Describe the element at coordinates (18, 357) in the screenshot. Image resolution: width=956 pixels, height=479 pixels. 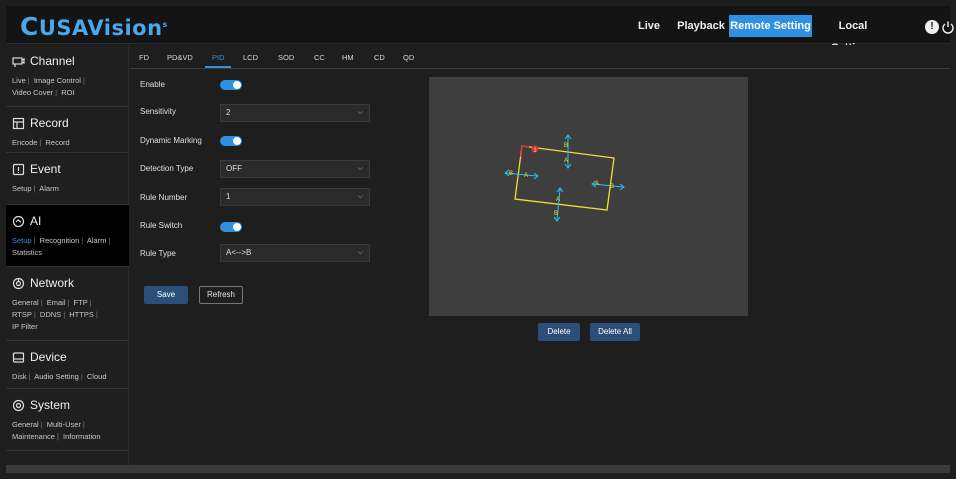
I see `device-icon` at that location.